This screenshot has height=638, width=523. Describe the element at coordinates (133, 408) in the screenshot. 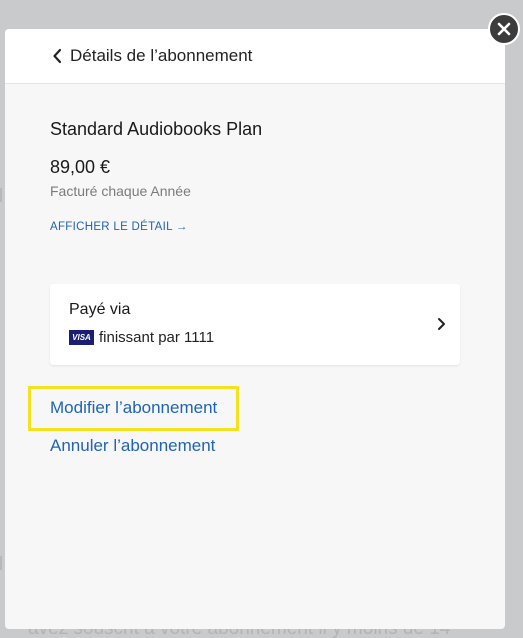

I see `modify-subscription-link: Modifier l’abonnement` at that location.